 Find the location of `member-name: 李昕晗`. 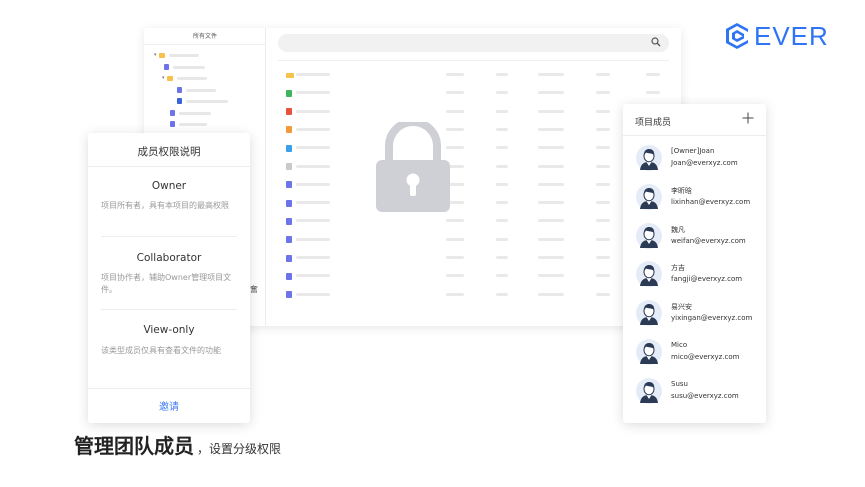

member-name: 李昕晗 is located at coordinates (681, 190).